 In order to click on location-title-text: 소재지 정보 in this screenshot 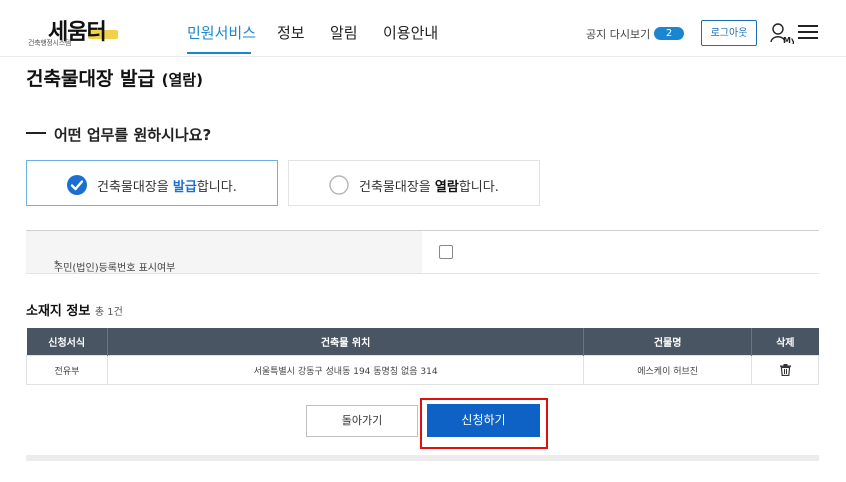, I will do `click(58, 311)`.